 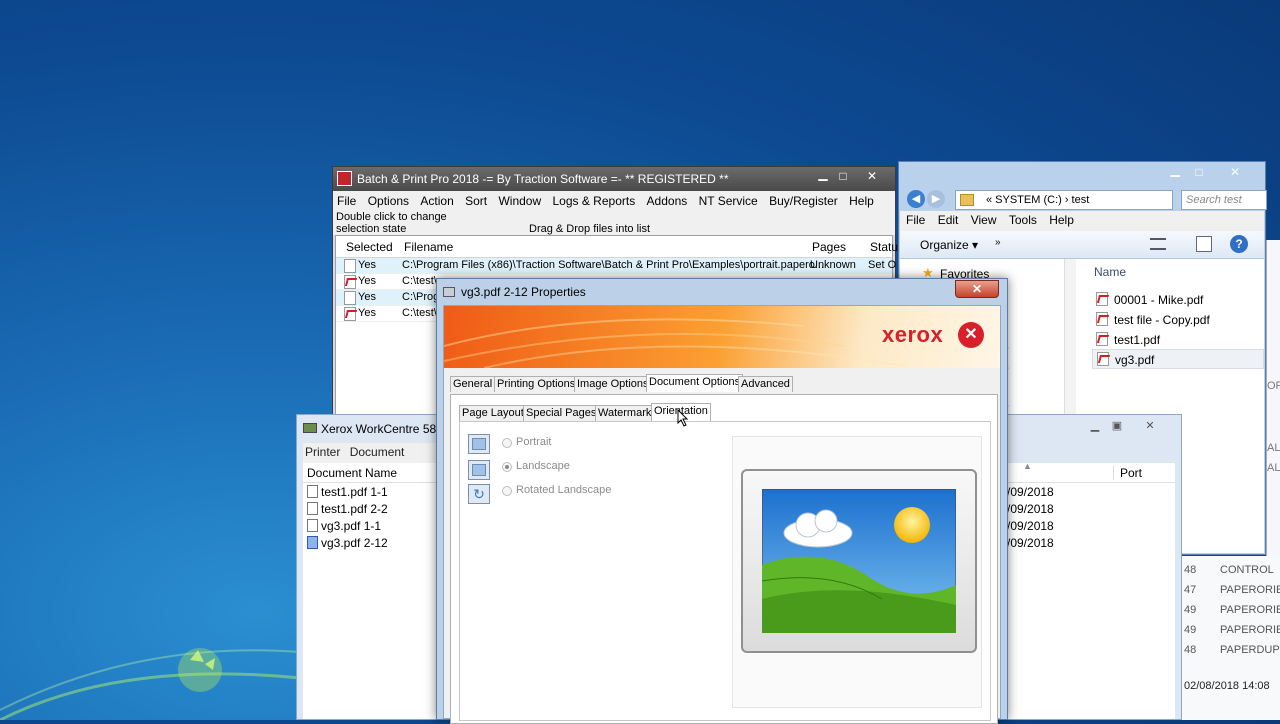 What do you see at coordinates (369, 247) in the screenshot?
I see `bp-col-selected: Selected` at bounding box center [369, 247].